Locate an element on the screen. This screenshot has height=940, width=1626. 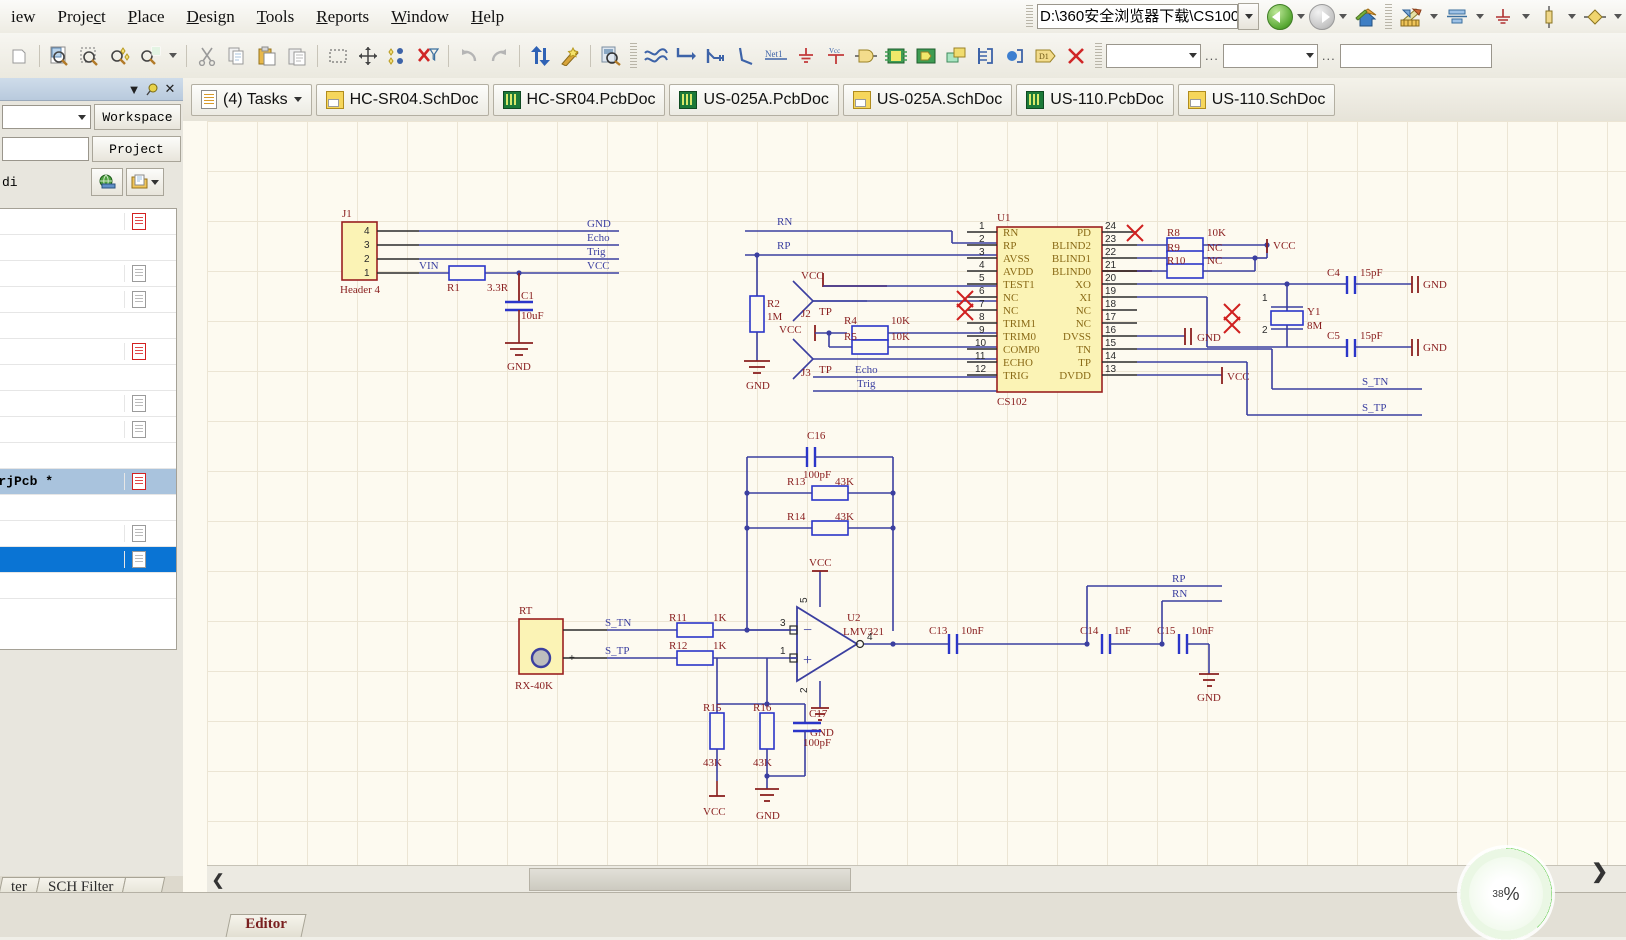
copy-button is located at coordinates (237, 56).